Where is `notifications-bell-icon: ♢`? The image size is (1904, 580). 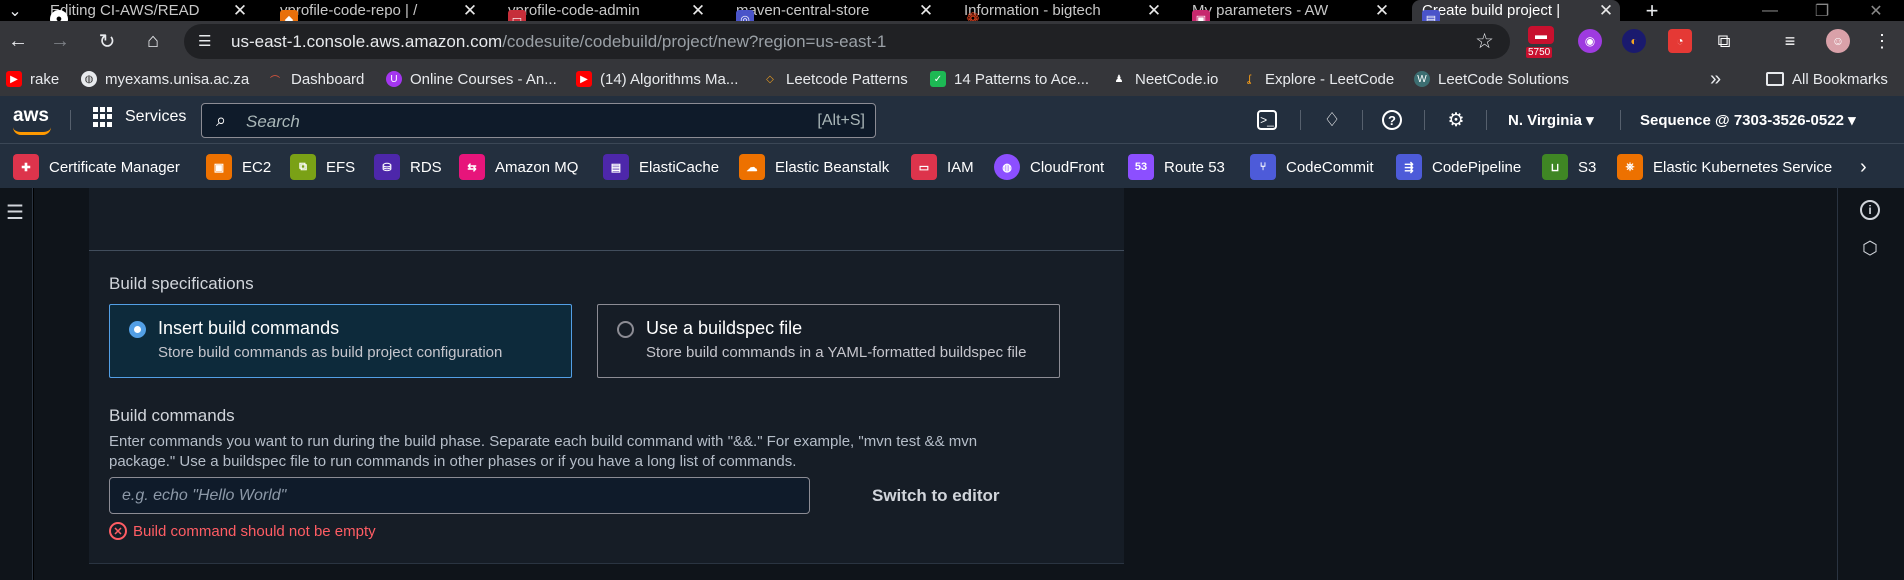 notifications-bell-icon: ♢ is located at coordinates (1332, 120).